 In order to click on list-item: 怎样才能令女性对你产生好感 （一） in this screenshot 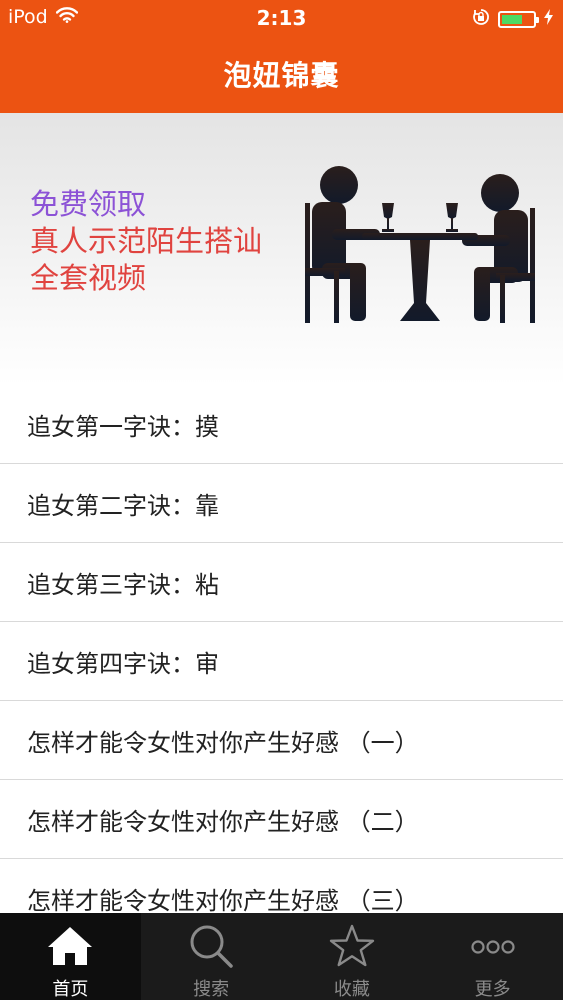, I will do `click(281, 740)`.